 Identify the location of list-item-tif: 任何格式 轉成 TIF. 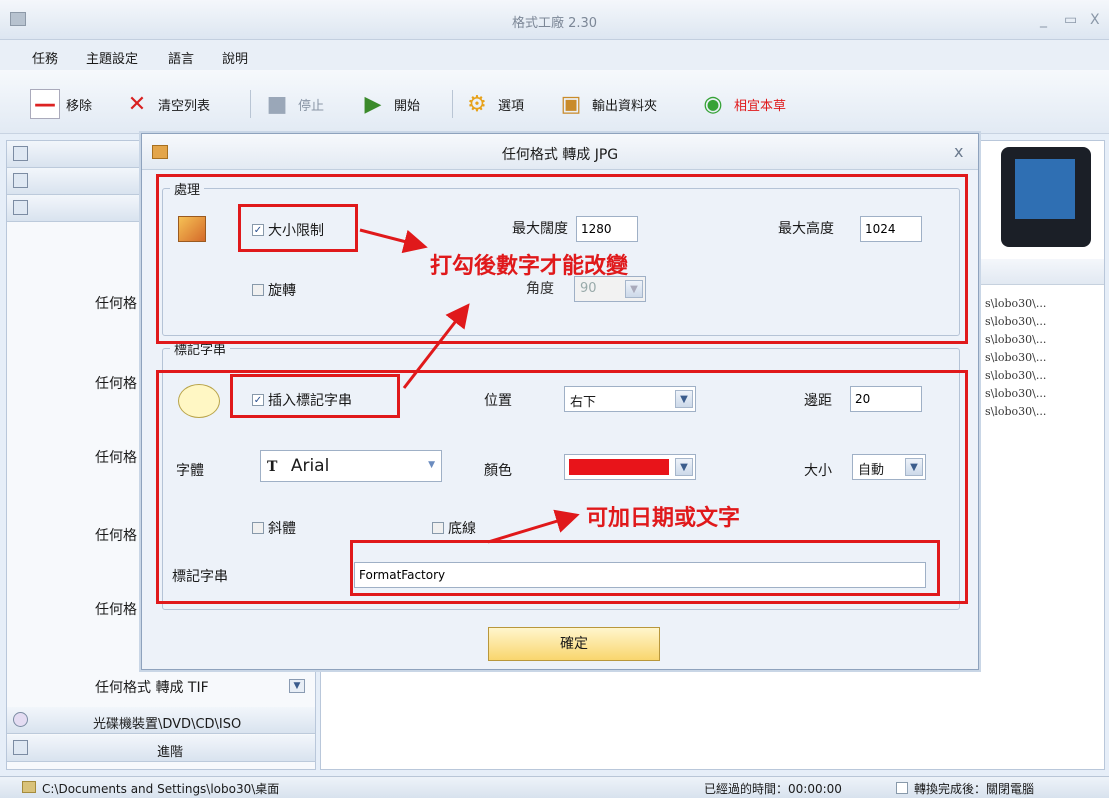
(152, 687).